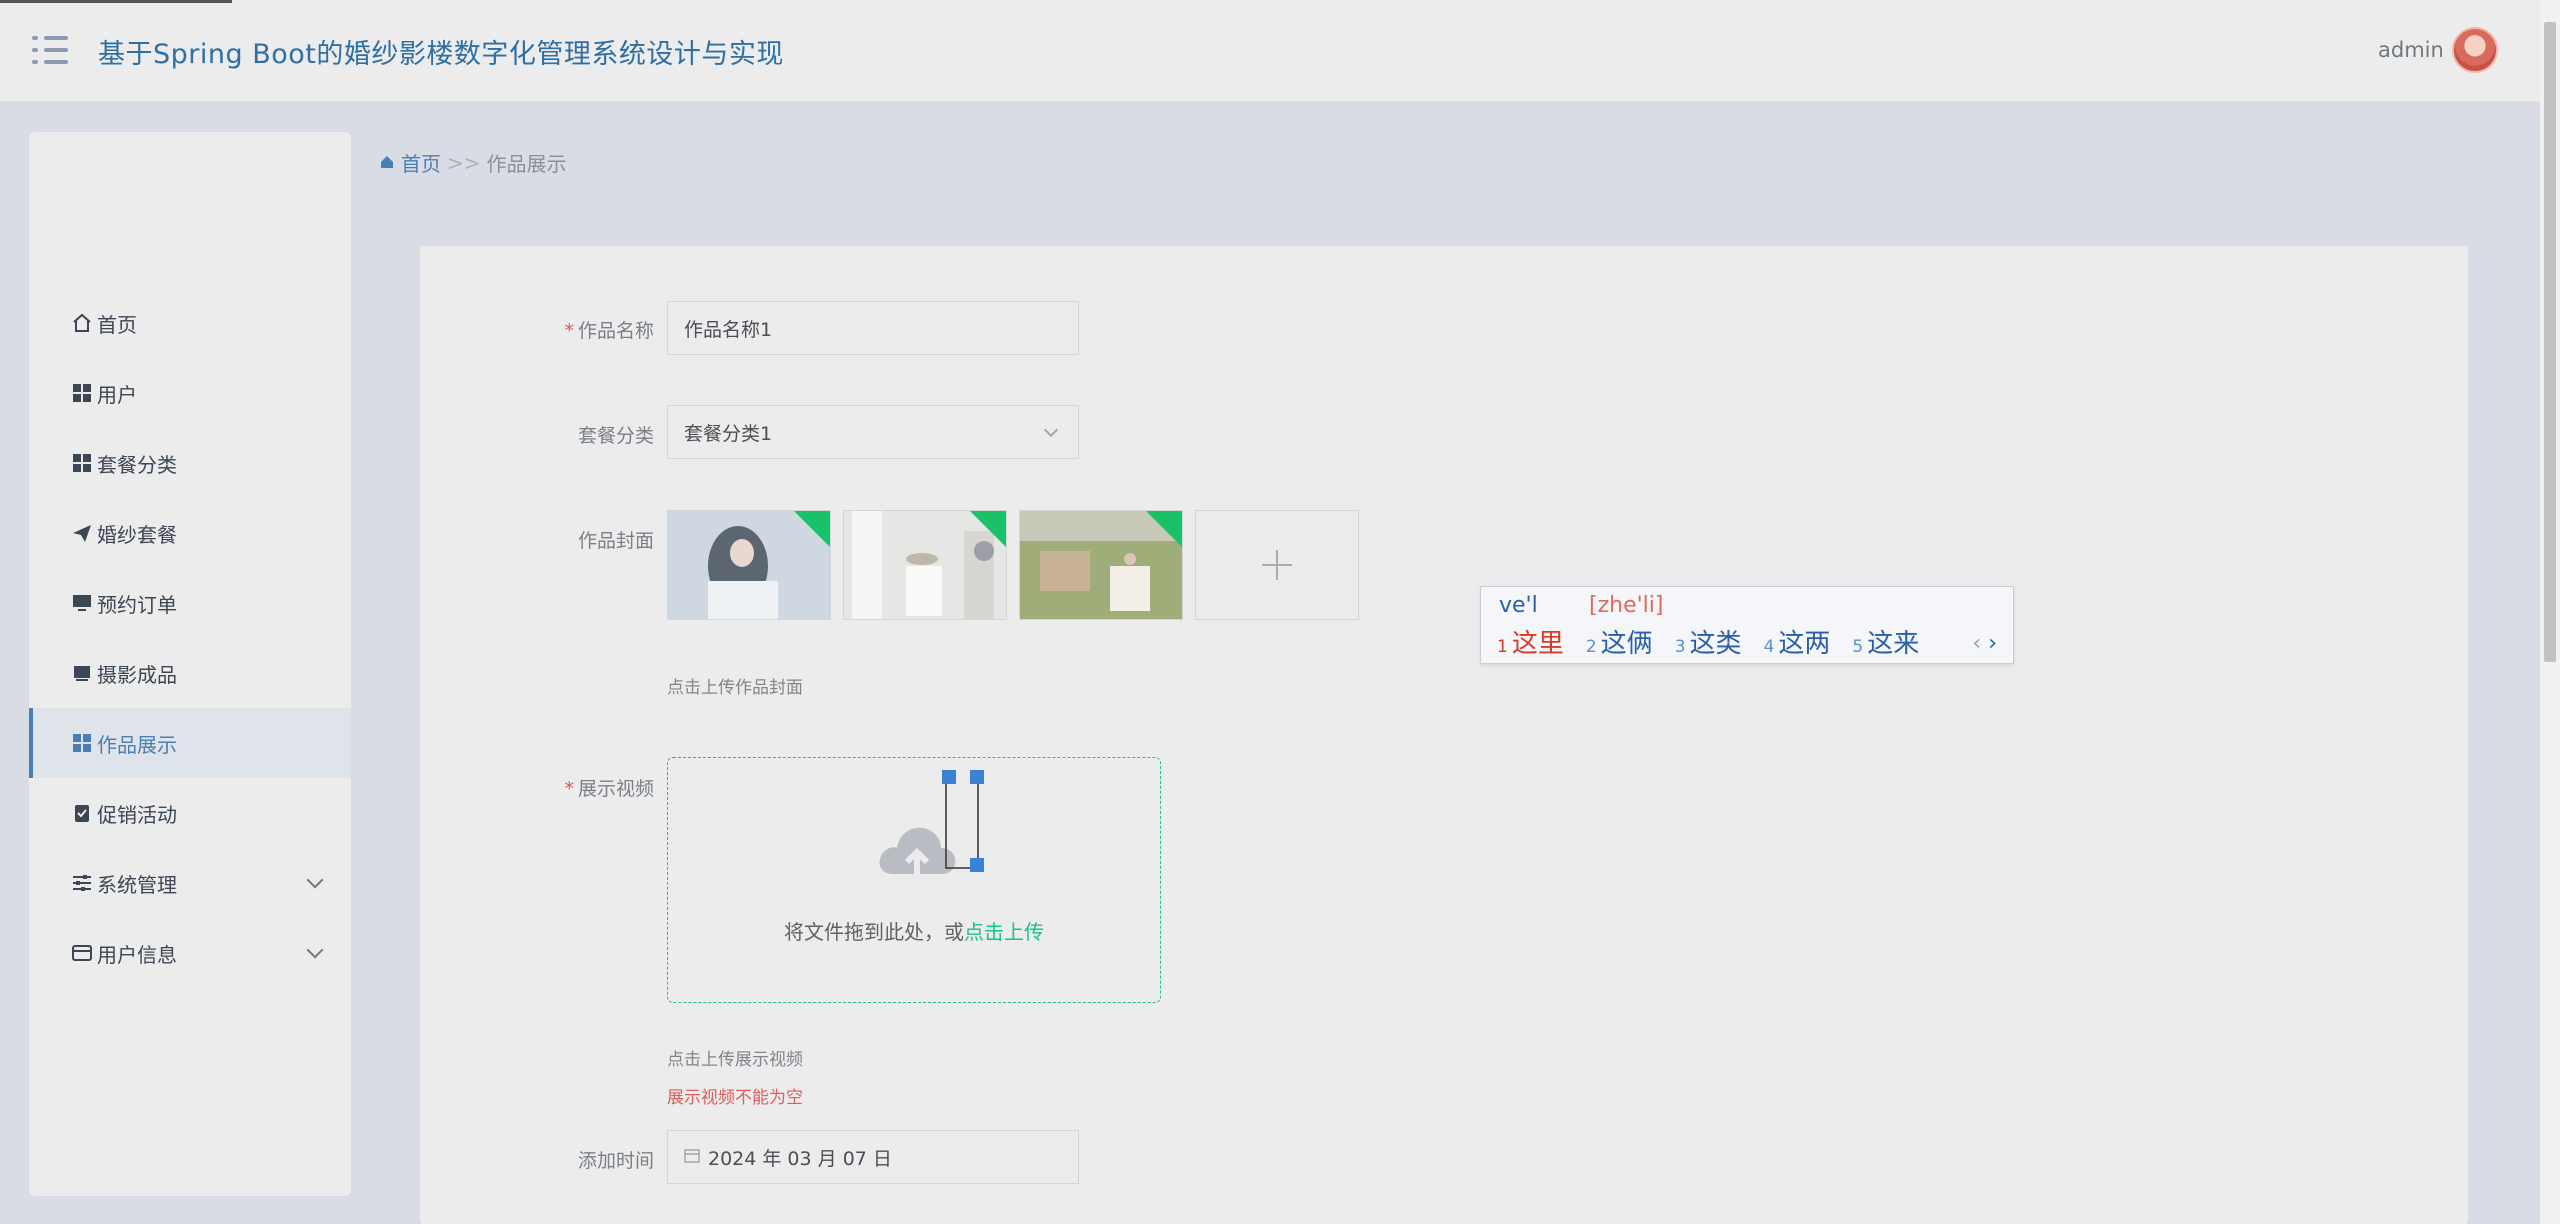 This screenshot has height=1224, width=2560. I want to click on sidebar-item-label: 用户, so click(117, 394).